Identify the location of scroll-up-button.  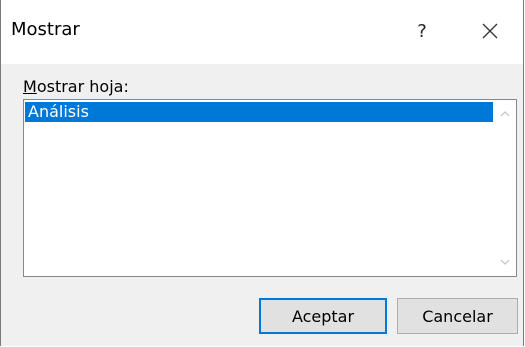
(505, 114).